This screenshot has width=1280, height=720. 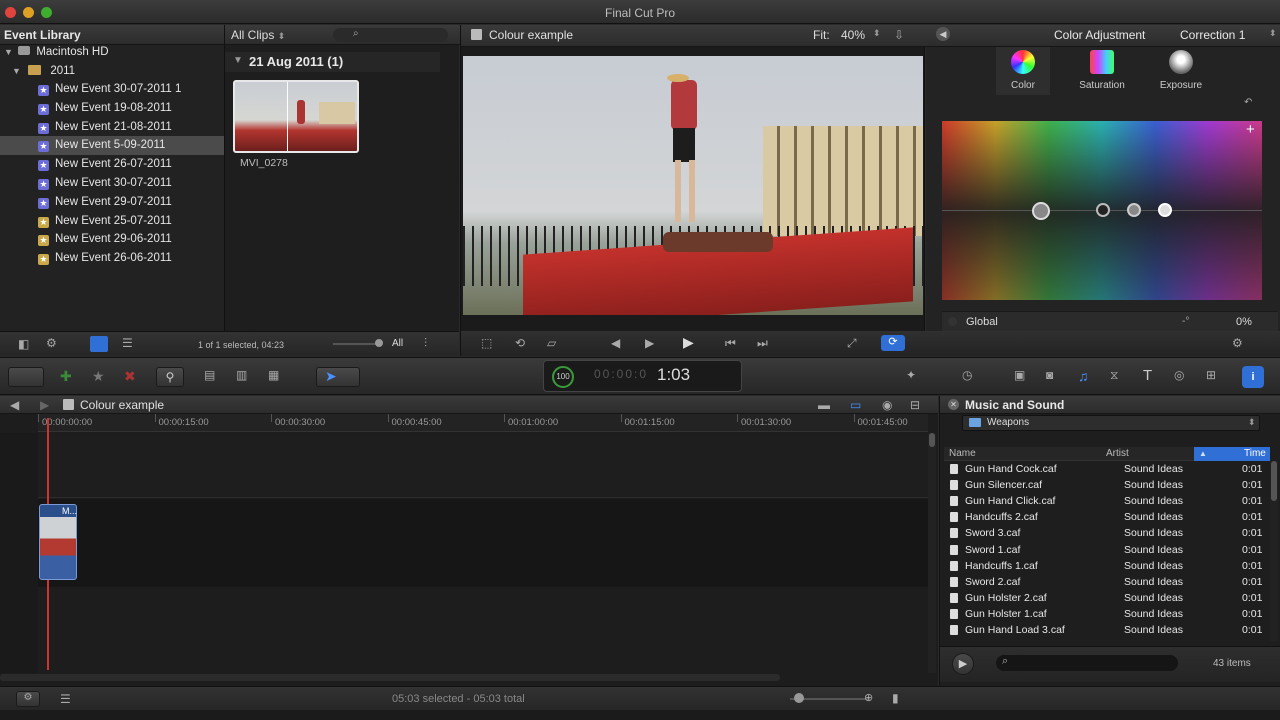 I want to click on dashboard-timecode: 100 00:00:0 1:03, so click(x=642, y=376).